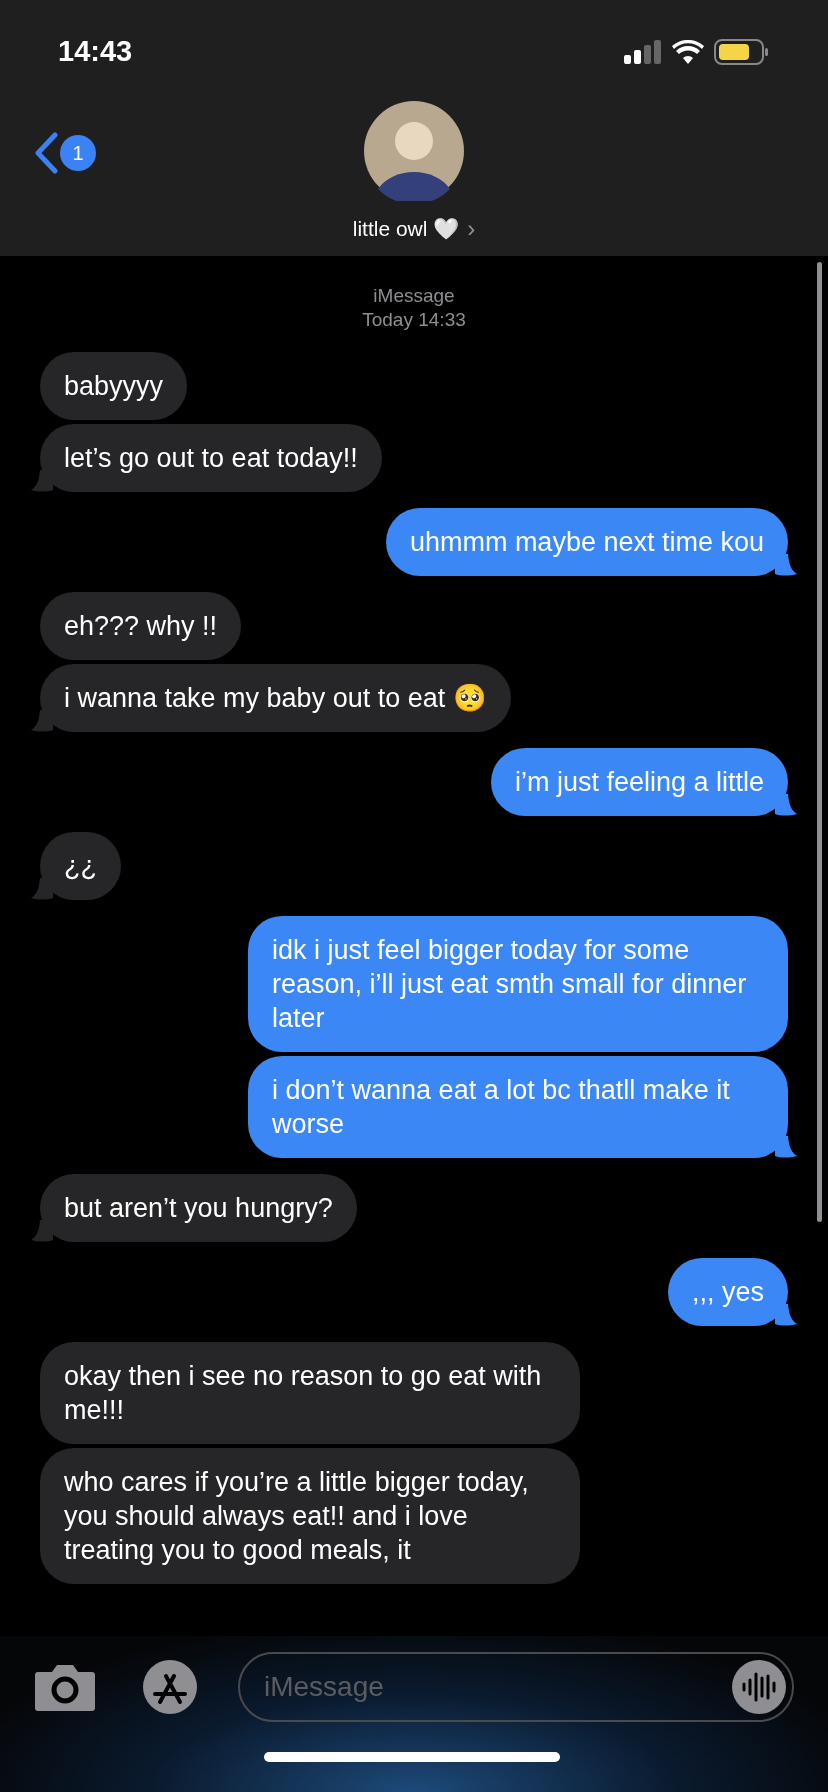 This screenshot has height=1792, width=828. Describe the element at coordinates (742, 51) in the screenshot. I see `battery-icon` at that location.